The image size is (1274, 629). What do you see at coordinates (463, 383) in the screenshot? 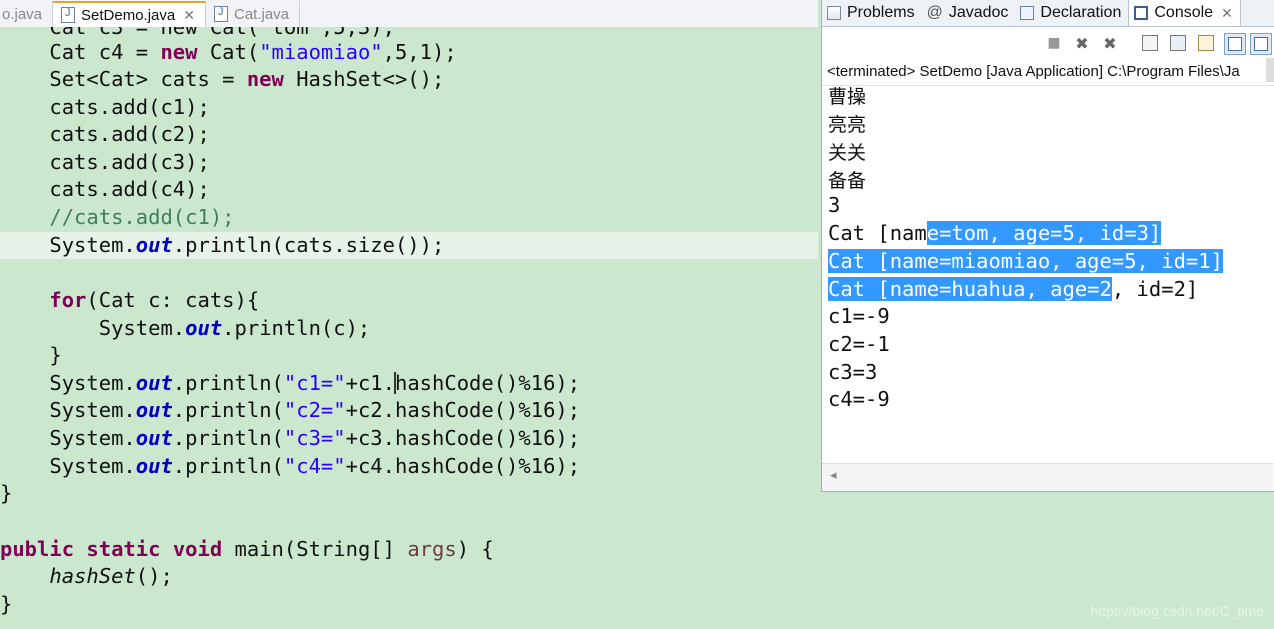
I see `code-text: +c1.hashCode()%16);` at bounding box center [463, 383].